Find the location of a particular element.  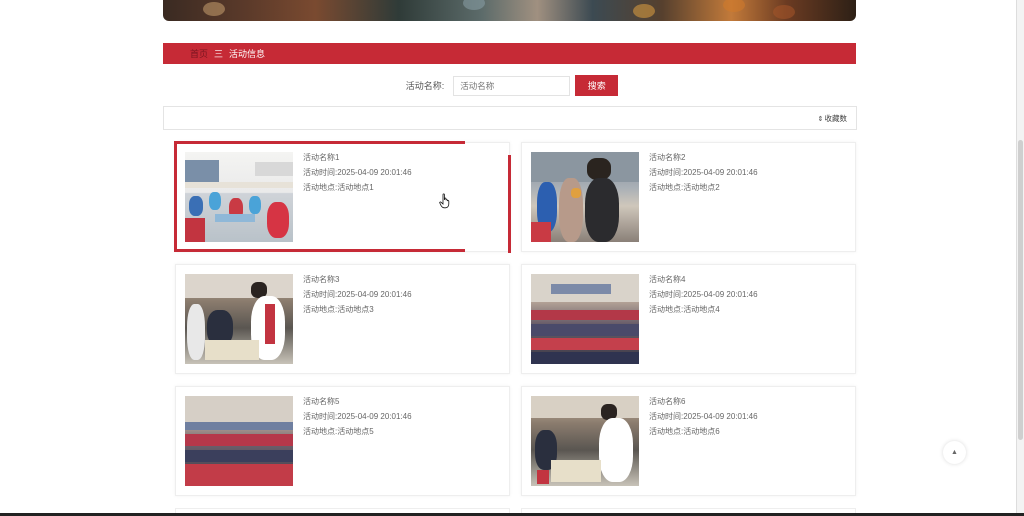

search-label: 活动名称: is located at coordinates (425, 86).